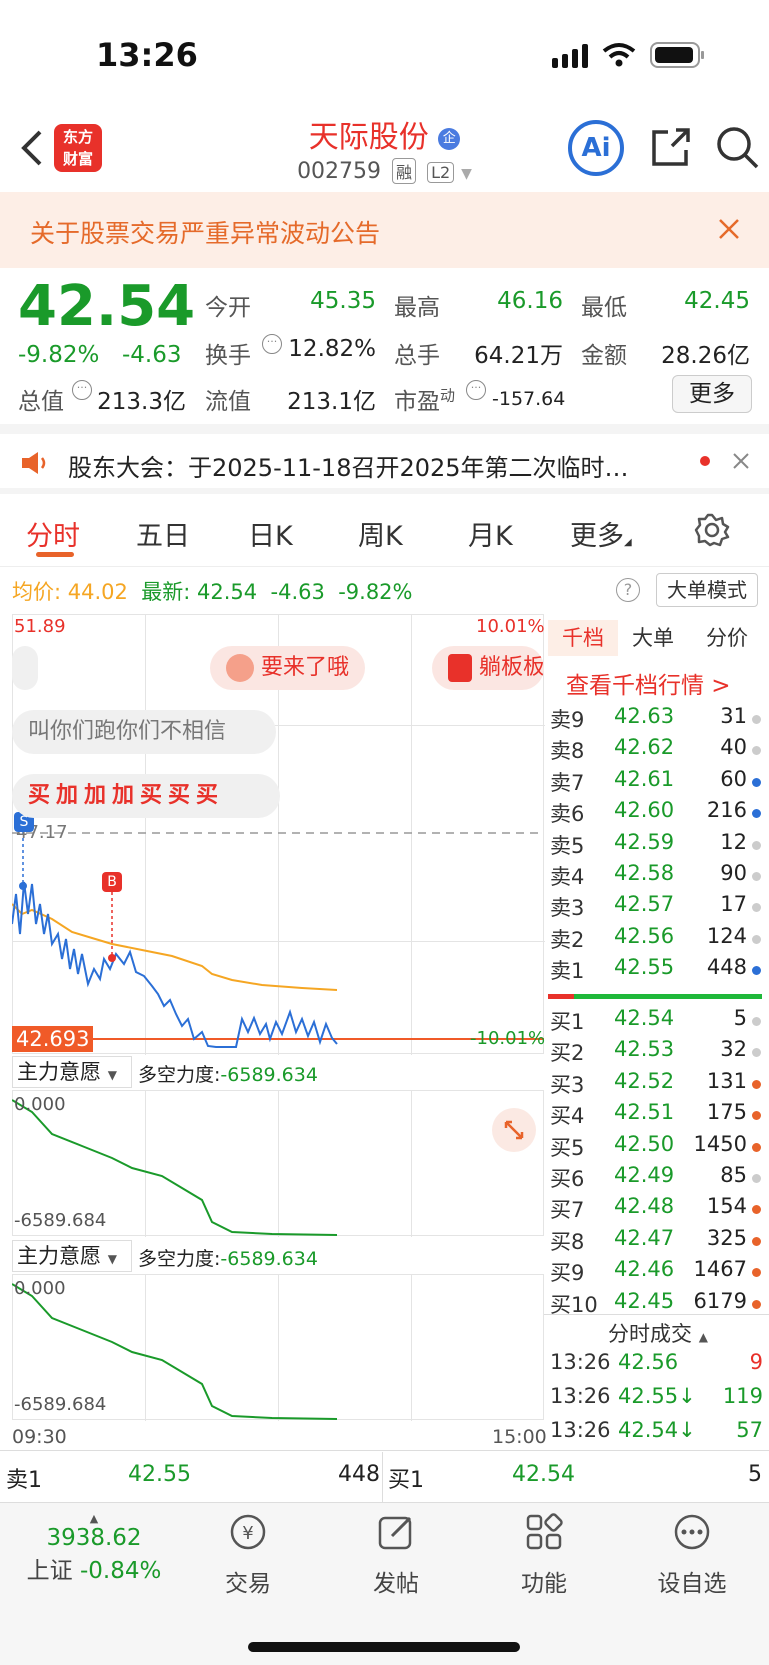  What do you see at coordinates (449, 138) in the screenshot?
I see `enterprise-badge-icon: 企` at bounding box center [449, 138].